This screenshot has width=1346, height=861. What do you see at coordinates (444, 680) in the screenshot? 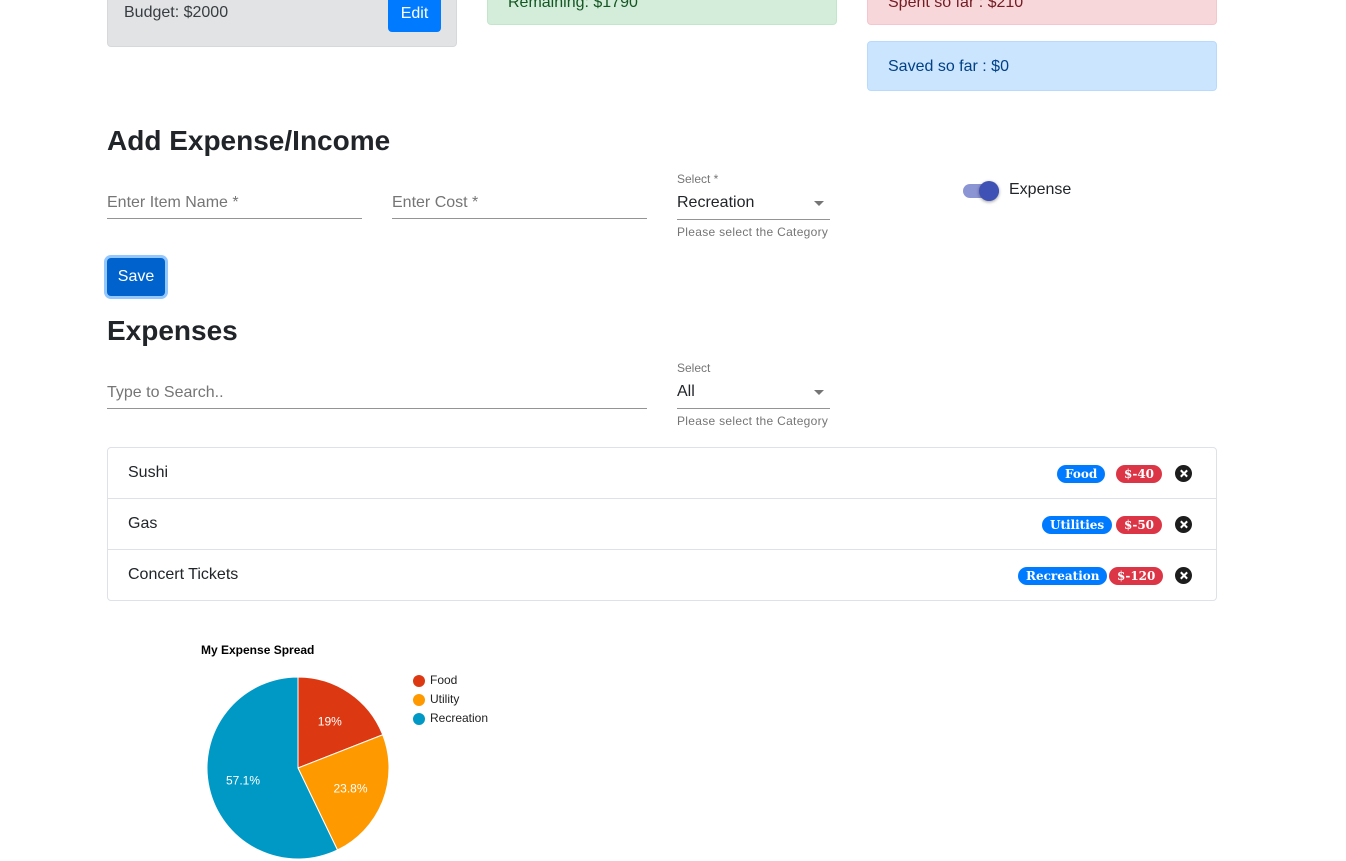
I see `legend-label-food: Food` at bounding box center [444, 680].